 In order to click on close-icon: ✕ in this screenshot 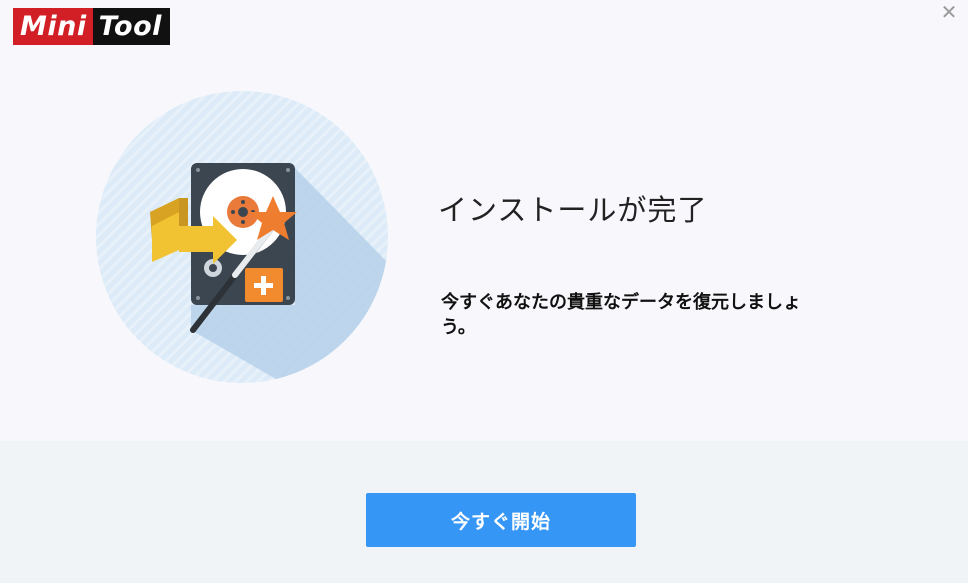, I will do `click(949, 12)`.